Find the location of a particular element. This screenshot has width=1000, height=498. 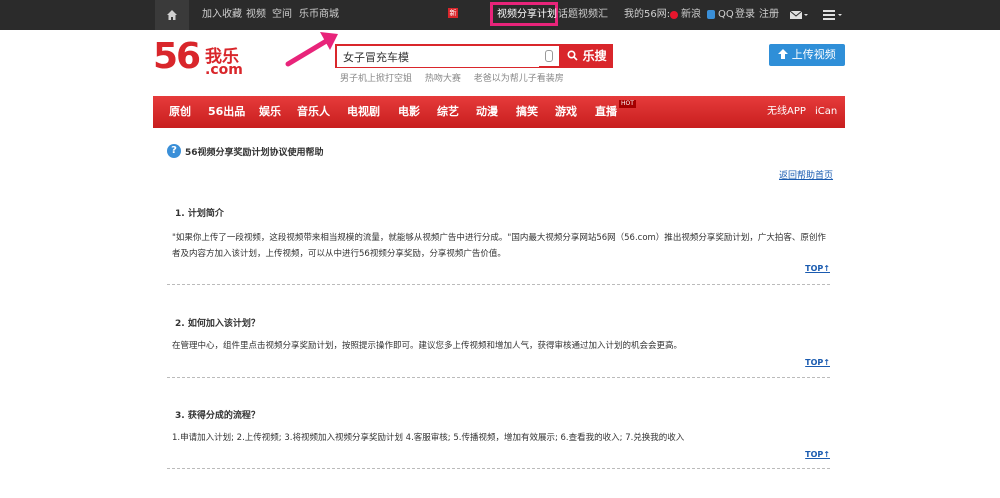

search-input is located at coordinates (438, 57).